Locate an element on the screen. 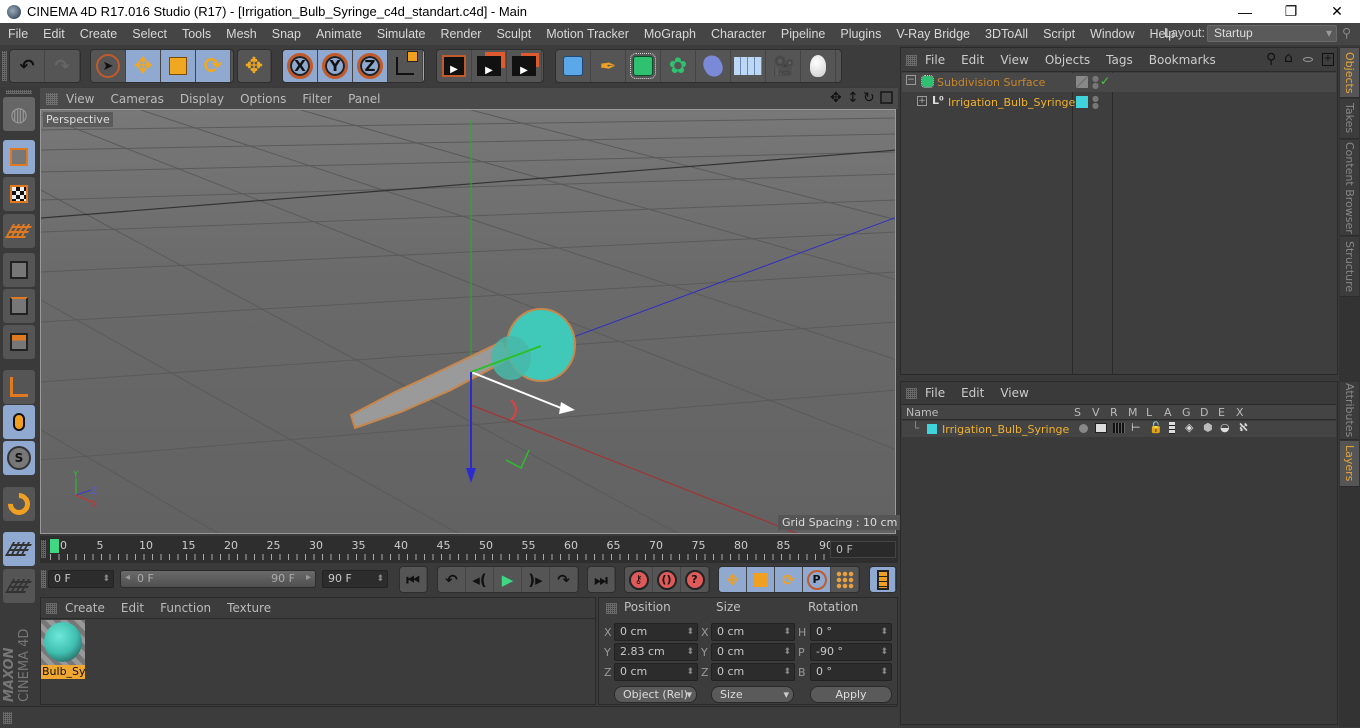 Image resolution: width=1360 pixels, height=728 pixels. tab-layers: Layers is located at coordinates (1349, 464).